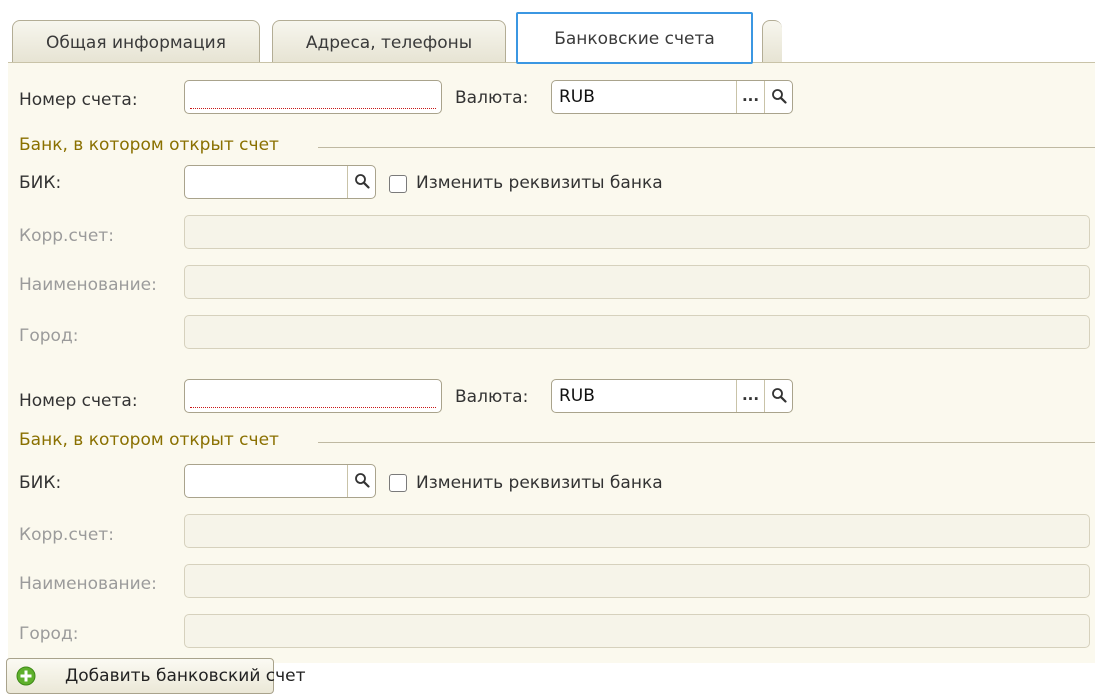 The height and width of the screenshot is (697, 1095). I want to click on add-bank-account-label: Добавить банковский счет, so click(185, 676).